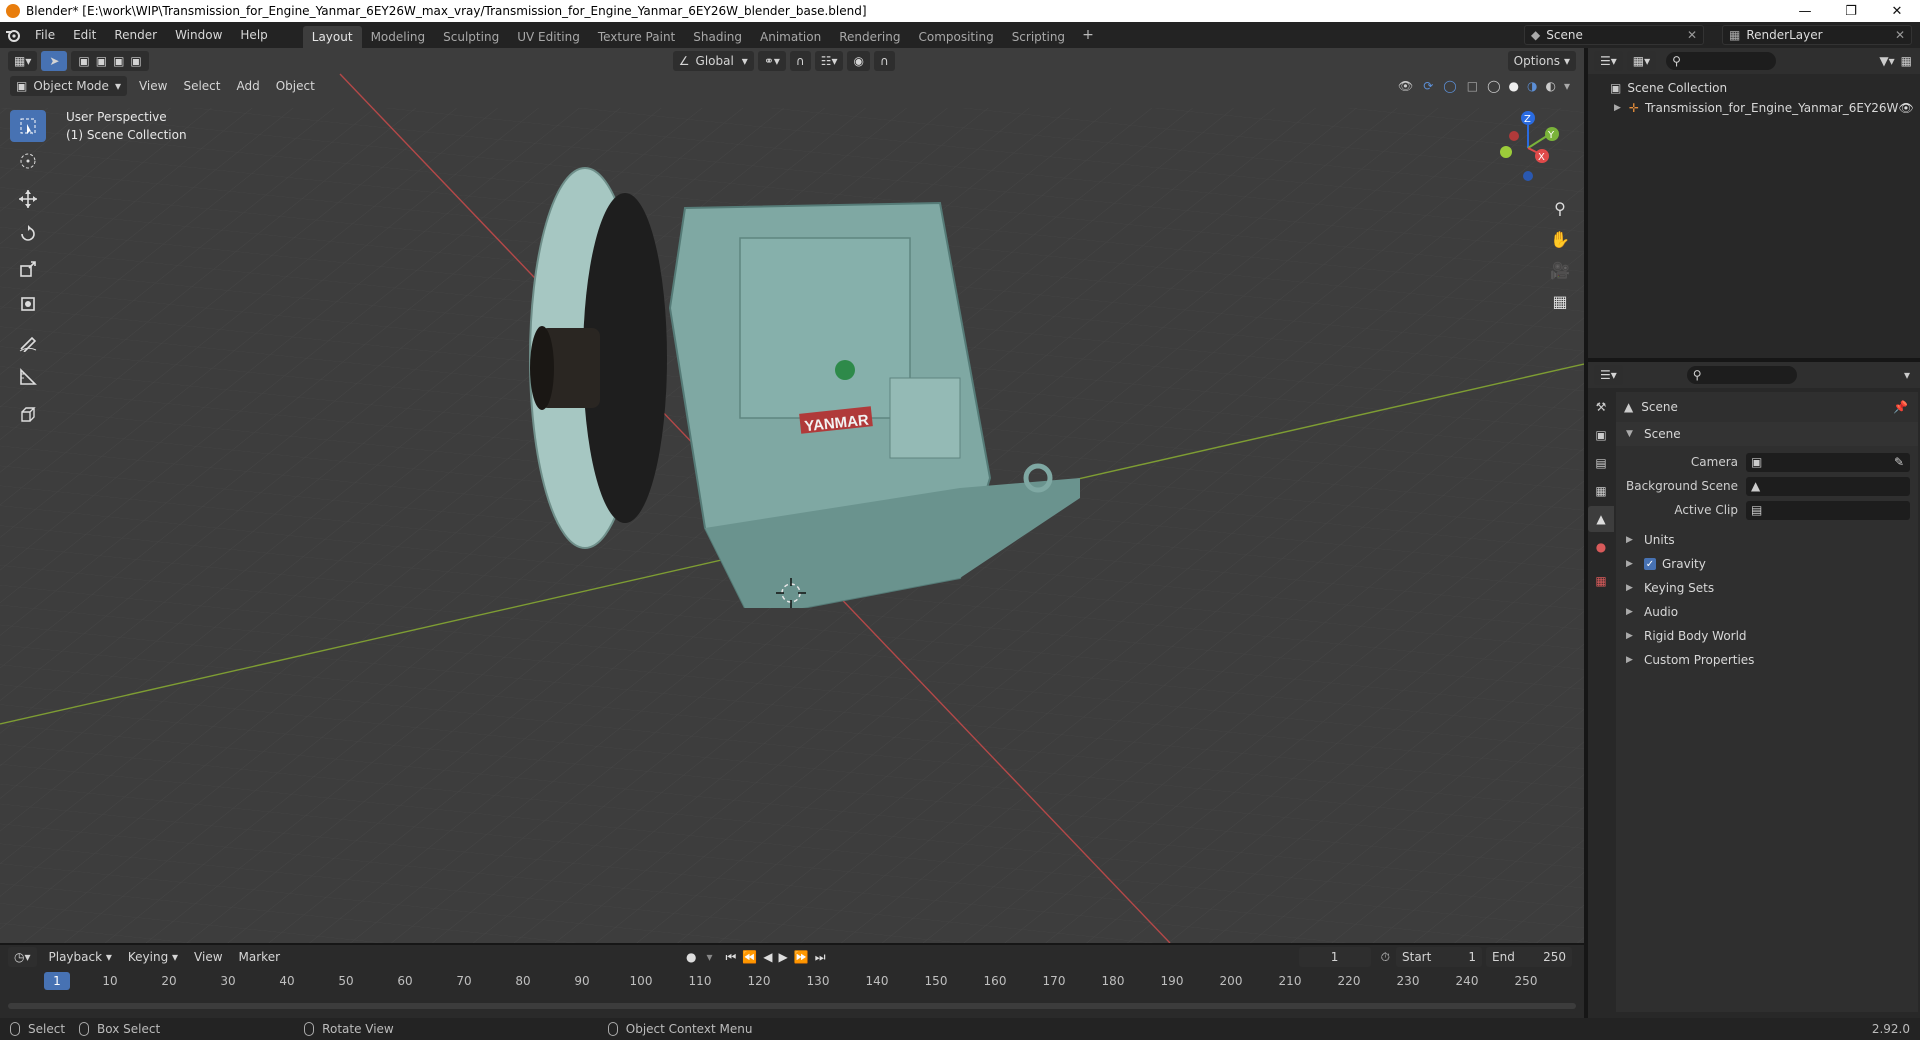  Describe the element at coordinates (1692, 35) in the screenshot. I see `scene-close-icon: ✕` at that location.